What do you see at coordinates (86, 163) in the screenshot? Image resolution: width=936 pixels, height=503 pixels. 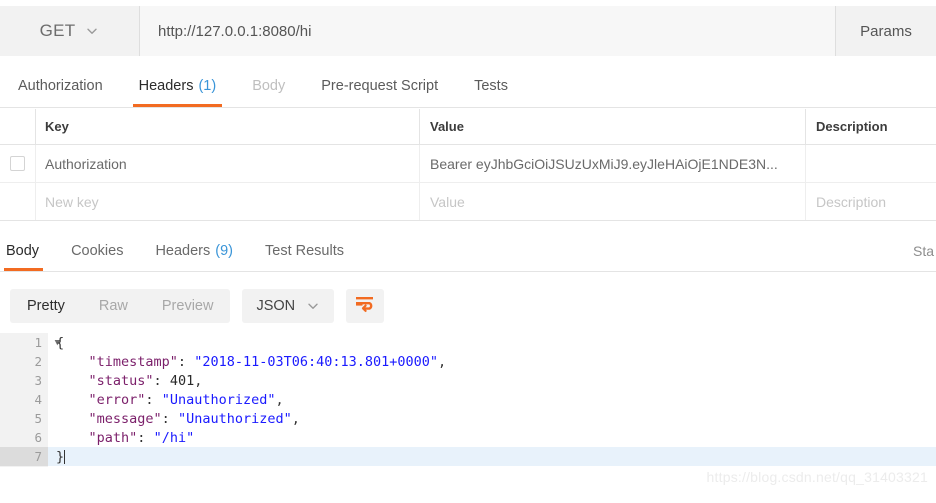 I see `row-key-value: Authorization` at bounding box center [86, 163].